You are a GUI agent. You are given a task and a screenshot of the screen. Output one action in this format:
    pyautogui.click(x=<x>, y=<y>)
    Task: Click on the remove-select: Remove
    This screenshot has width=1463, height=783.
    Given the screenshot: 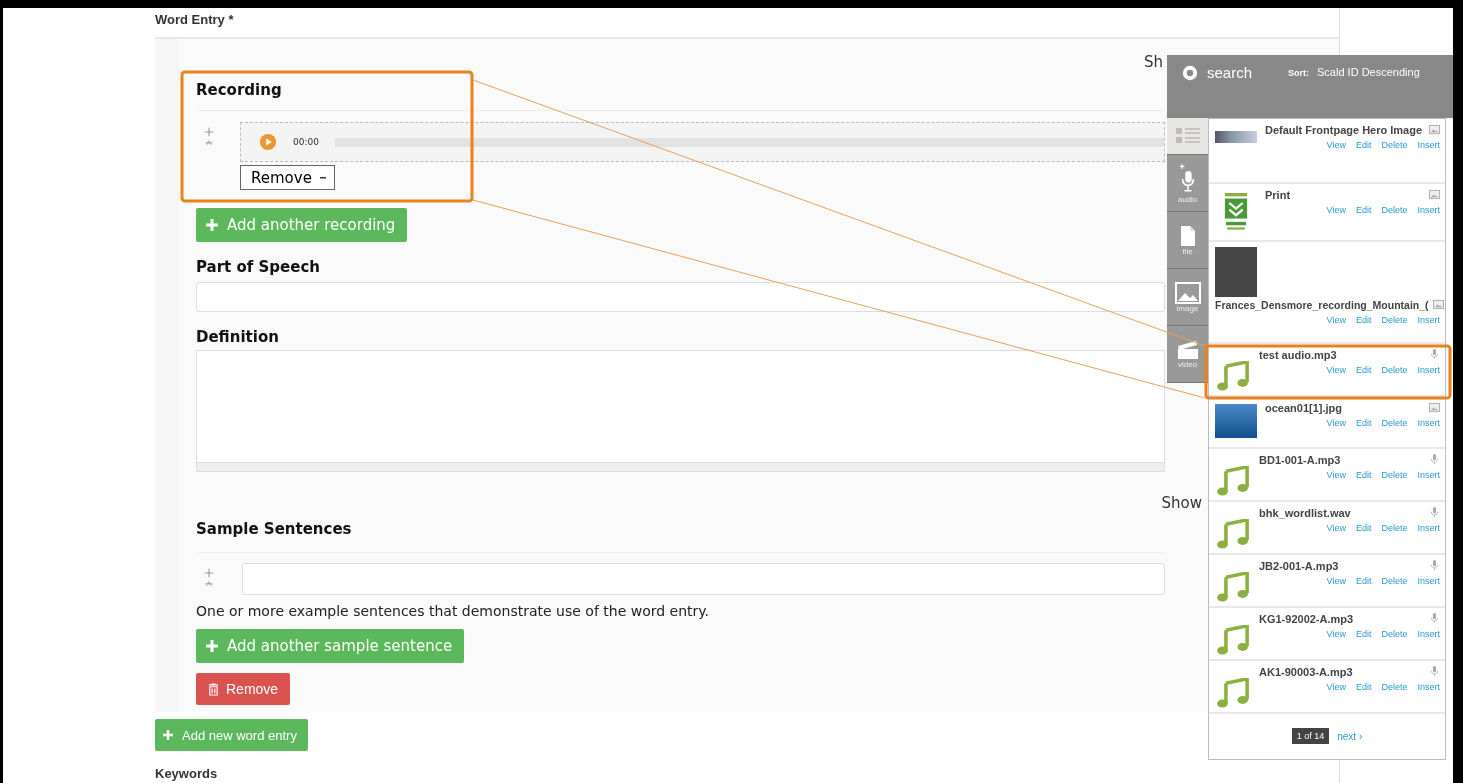 What is the action you would take?
    pyautogui.click(x=287, y=177)
    